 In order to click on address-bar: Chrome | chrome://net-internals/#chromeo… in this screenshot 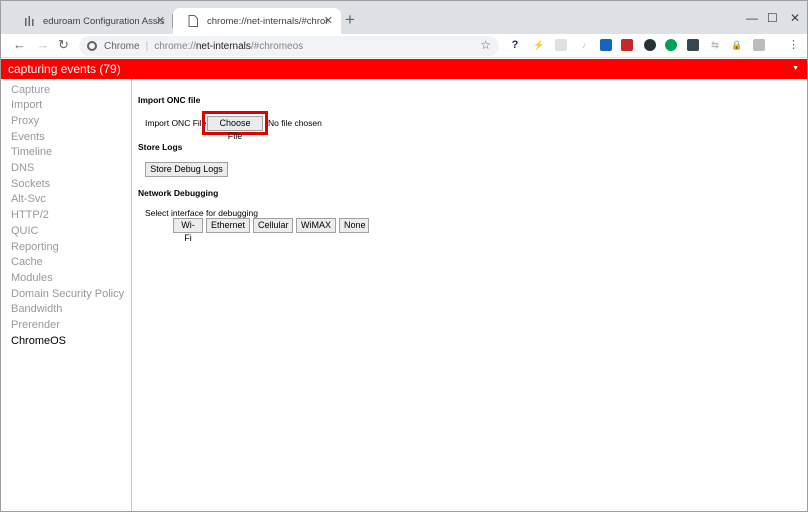, I will do `click(289, 46)`.